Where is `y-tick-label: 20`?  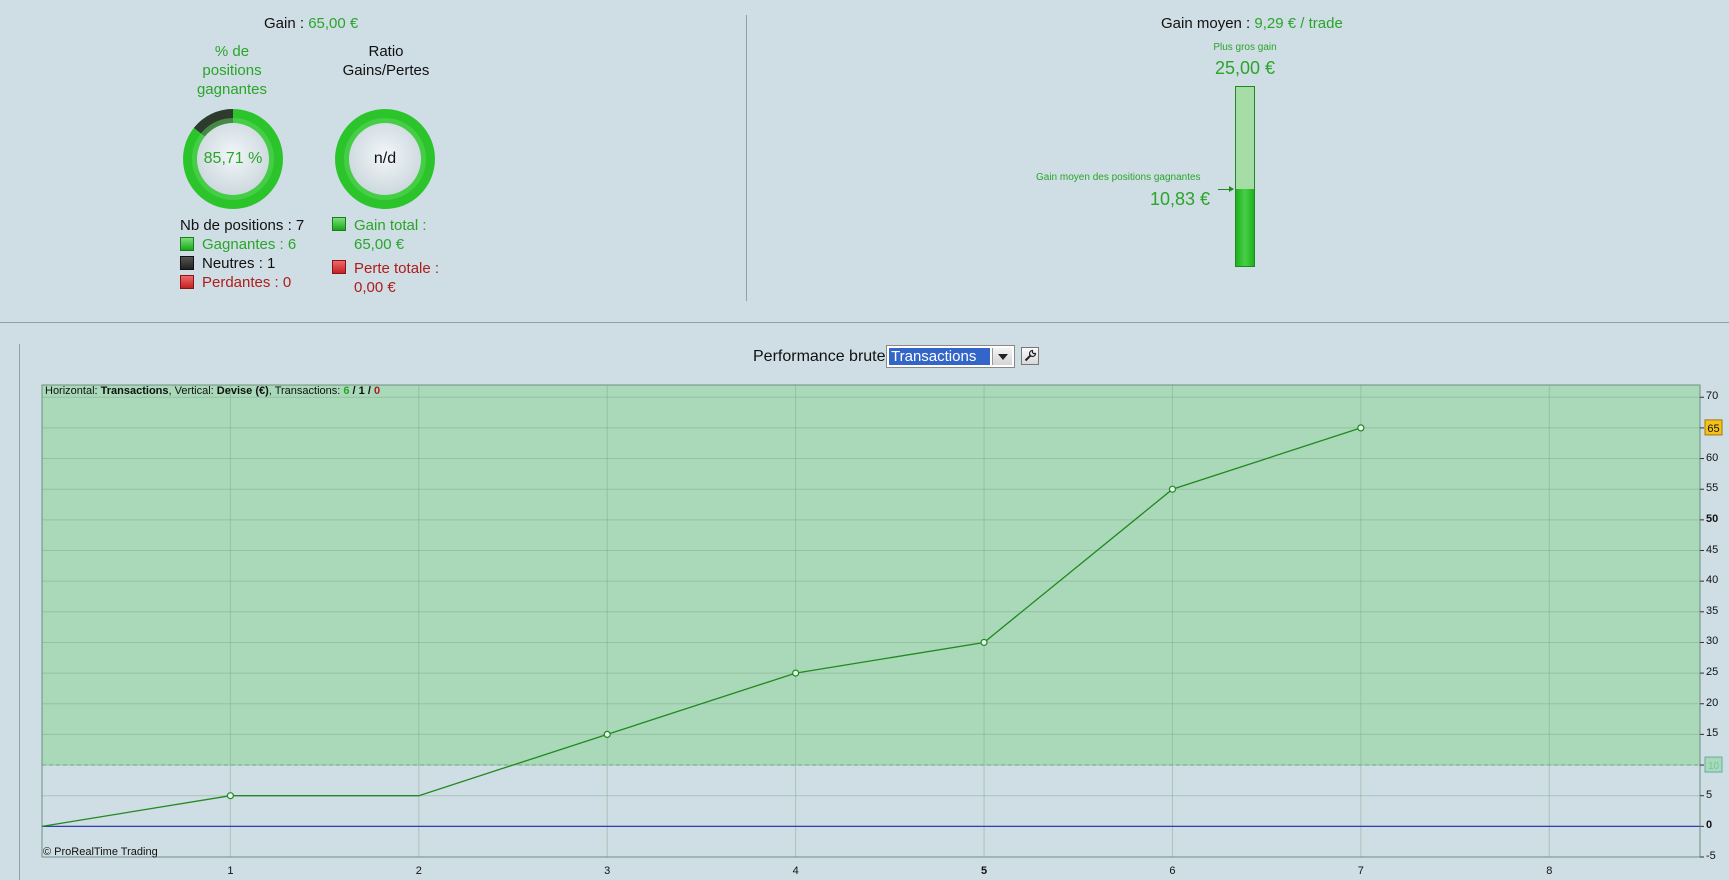 y-tick-label: 20 is located at coordinates (1712, 702).